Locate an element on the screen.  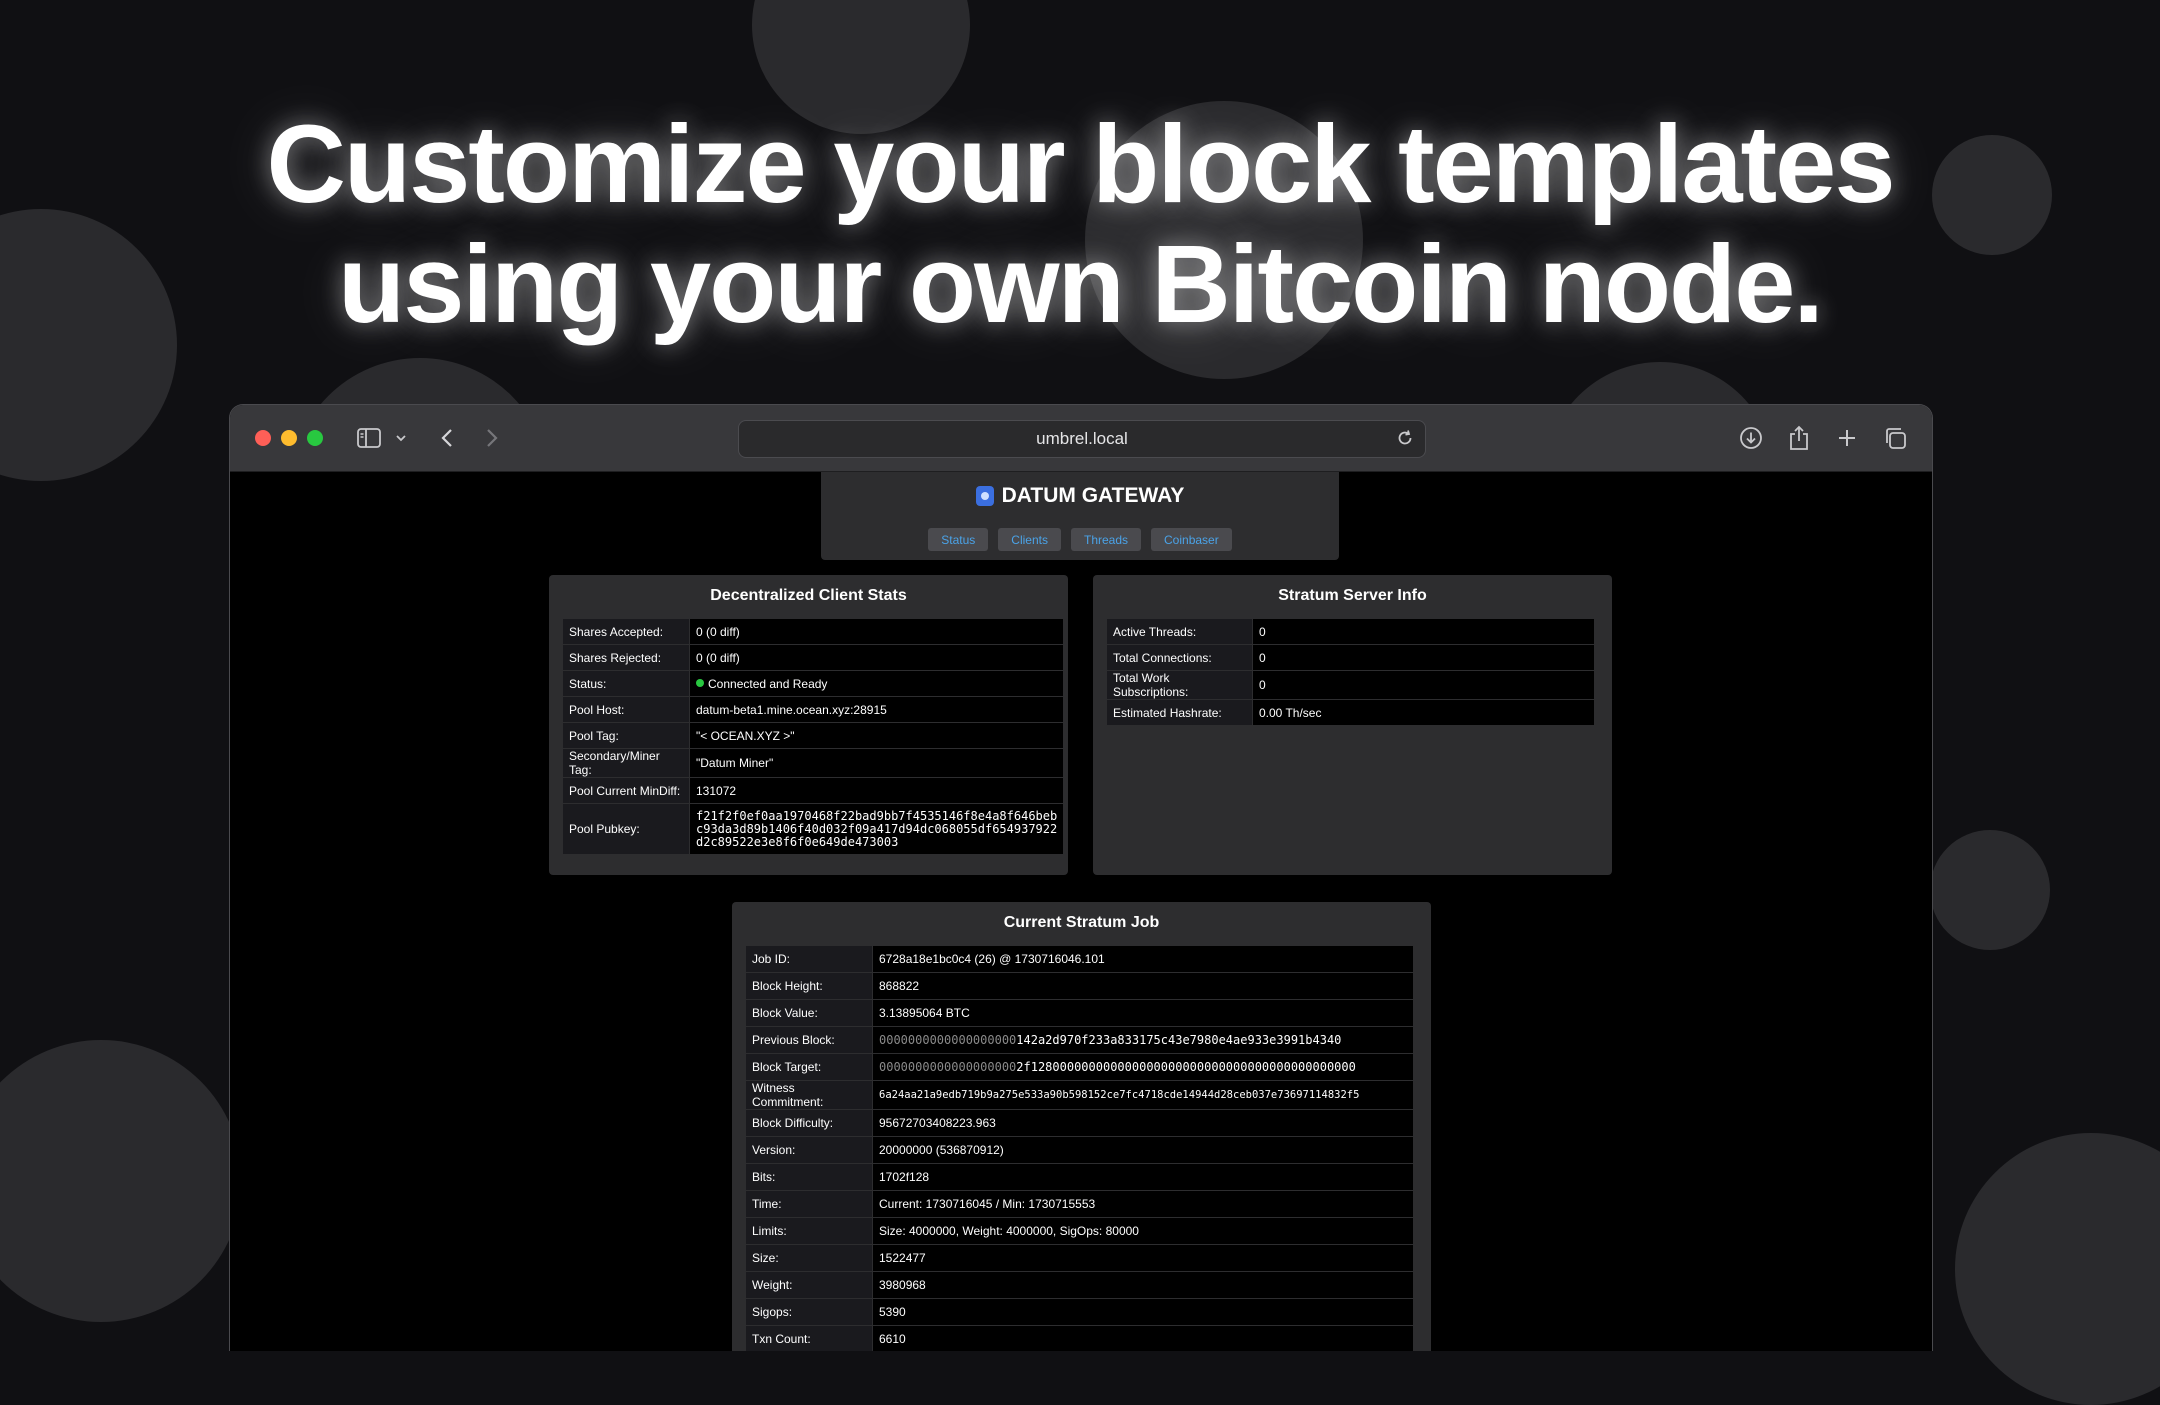
nav-threads-button: Threads is located at coordinates (1106, 539).